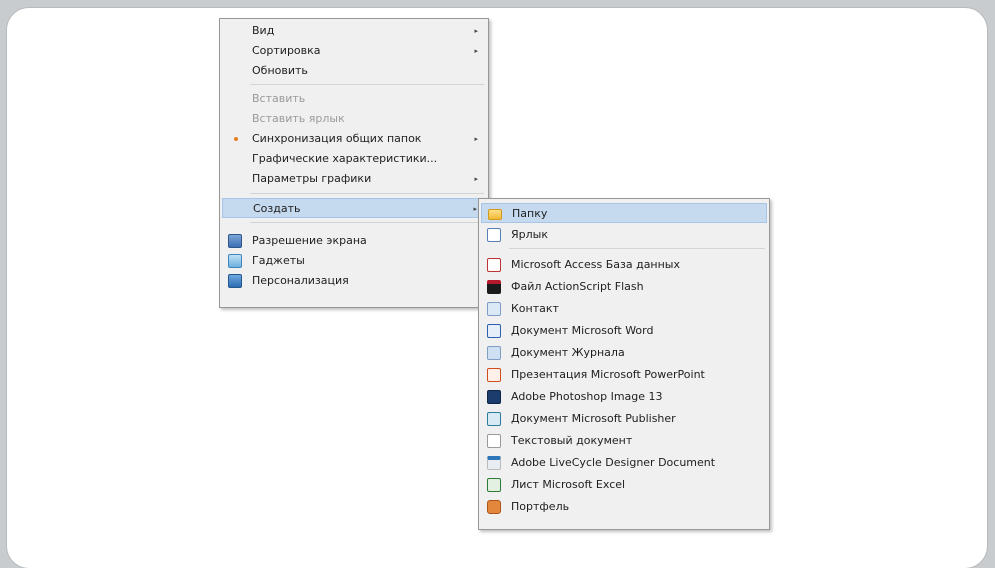  What do you see at coordinates (300, 280) in the screenshot?
I see `menu-item-label: Персонализация` at bounding box center [300, 280].